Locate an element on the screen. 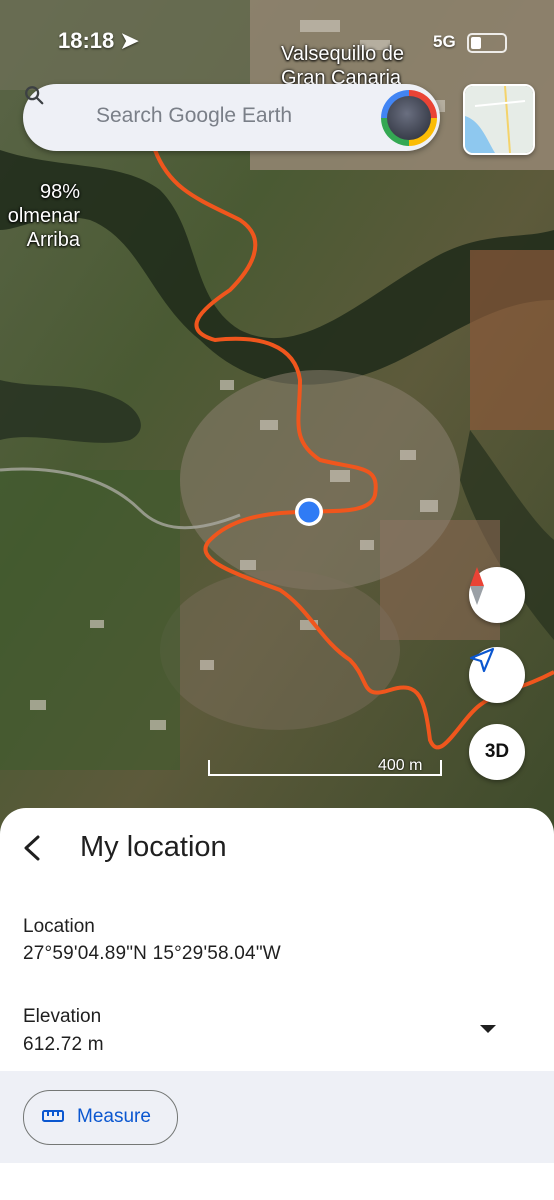 The height and width of the screenshot is (1200, 554). minimap-thumbnail-icon is located at coordinates (499, 119).